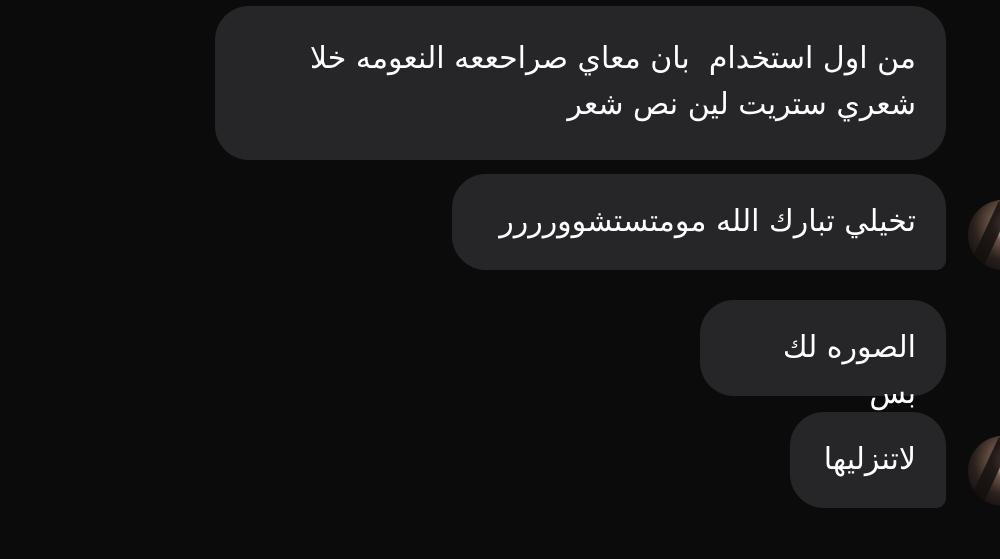 Image resolution: width=1000 pixels, height=559 pixels. Describe the element at coordinates (823, 355) in the screenshot. I see `message-bubble: الصوره لك بس` at that location.